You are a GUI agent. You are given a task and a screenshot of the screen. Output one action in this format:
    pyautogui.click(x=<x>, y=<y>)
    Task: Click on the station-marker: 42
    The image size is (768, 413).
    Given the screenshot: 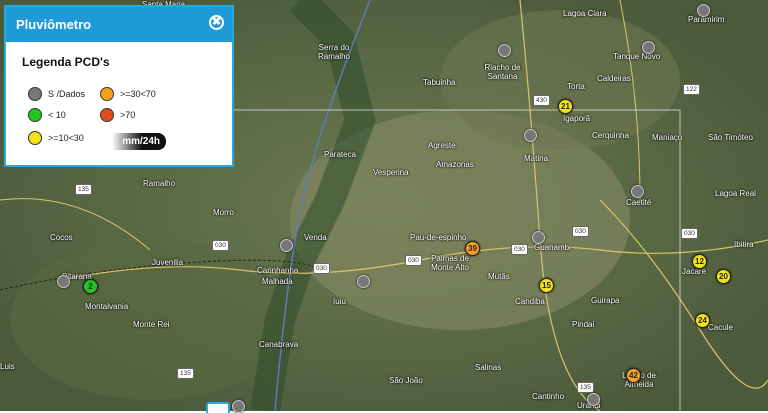 What is the action you would take?
    pyautogui.click(x=633, y=375)
    